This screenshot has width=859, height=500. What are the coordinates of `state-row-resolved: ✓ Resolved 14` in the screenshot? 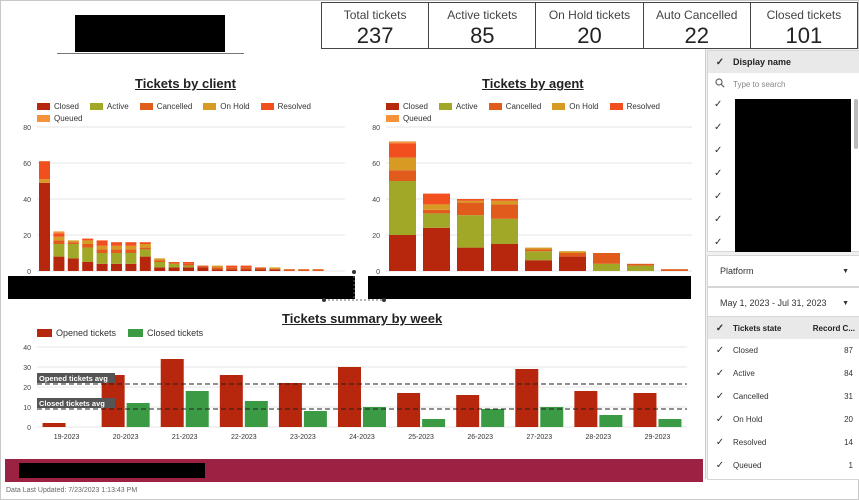 It's located at (783, 442).